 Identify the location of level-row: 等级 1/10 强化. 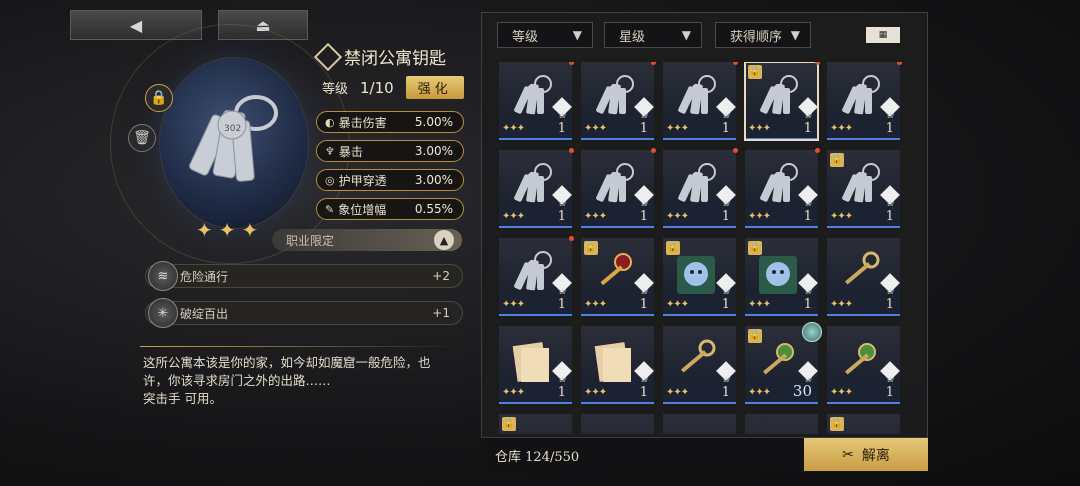
(393, 87).